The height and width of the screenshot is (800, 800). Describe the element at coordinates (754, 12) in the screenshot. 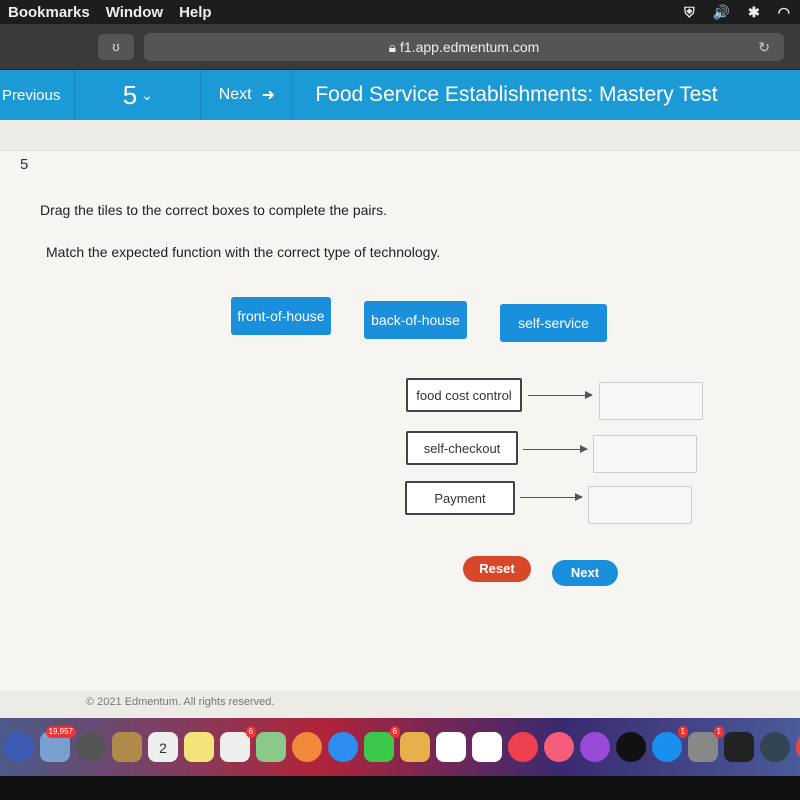

I see `bluetooth-icon: ✱` at that location.